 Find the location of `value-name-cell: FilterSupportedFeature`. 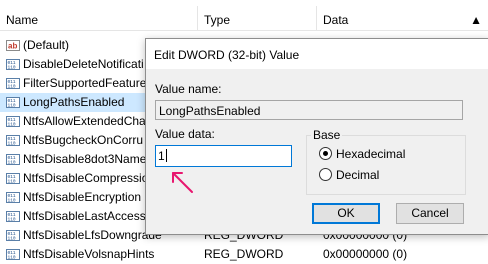

value-name-cell: FilterSupportedFeature is located at coordinates (85, 83).